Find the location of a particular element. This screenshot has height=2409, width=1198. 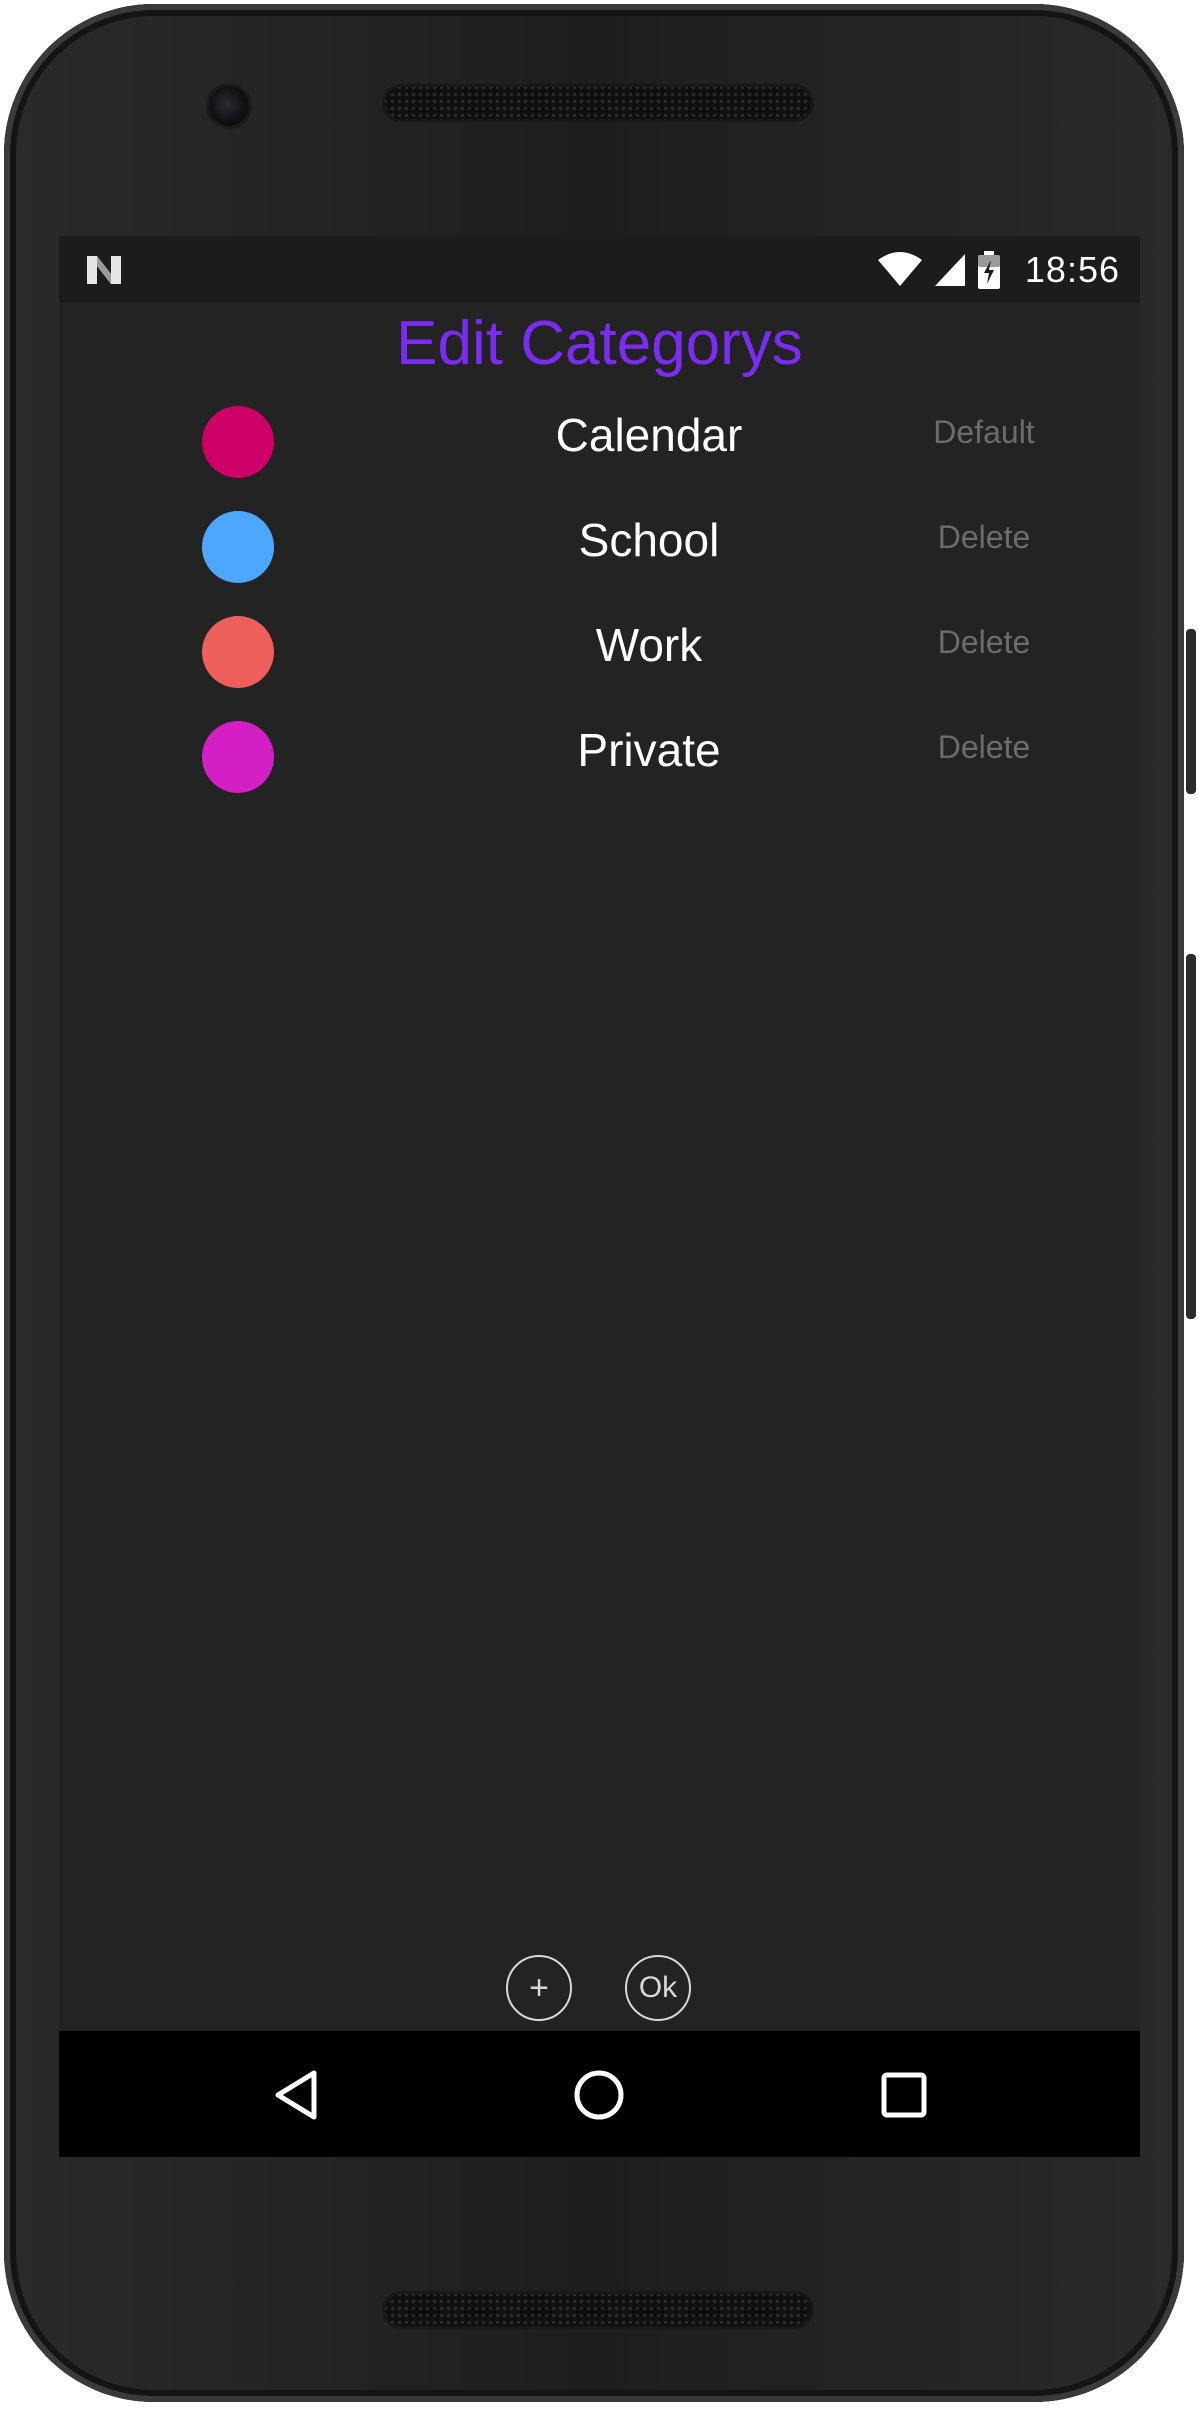

add-category-button: + is located at coordinates (539, 1988).